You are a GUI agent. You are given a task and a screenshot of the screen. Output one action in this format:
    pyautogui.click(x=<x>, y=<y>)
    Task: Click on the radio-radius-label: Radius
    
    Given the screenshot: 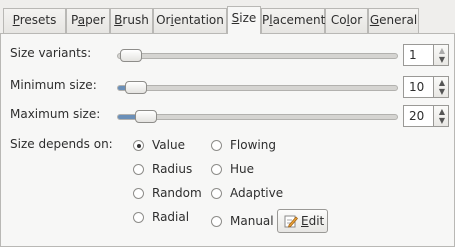 What is the action you would take?
    pyautogui.click(x=172, y=169)
    